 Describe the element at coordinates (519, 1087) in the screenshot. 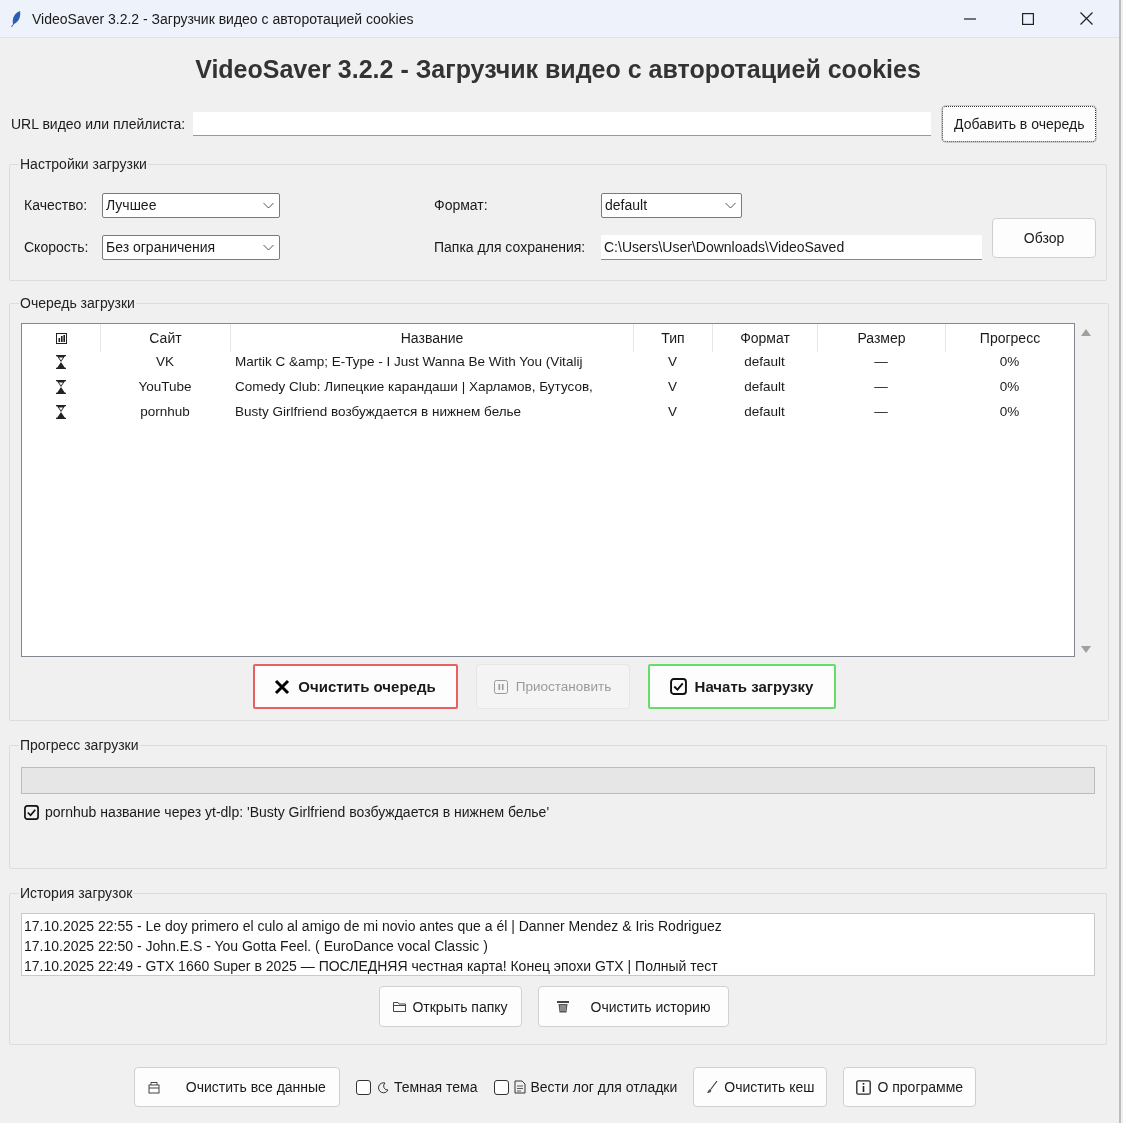

I see `document-icon` at that location.